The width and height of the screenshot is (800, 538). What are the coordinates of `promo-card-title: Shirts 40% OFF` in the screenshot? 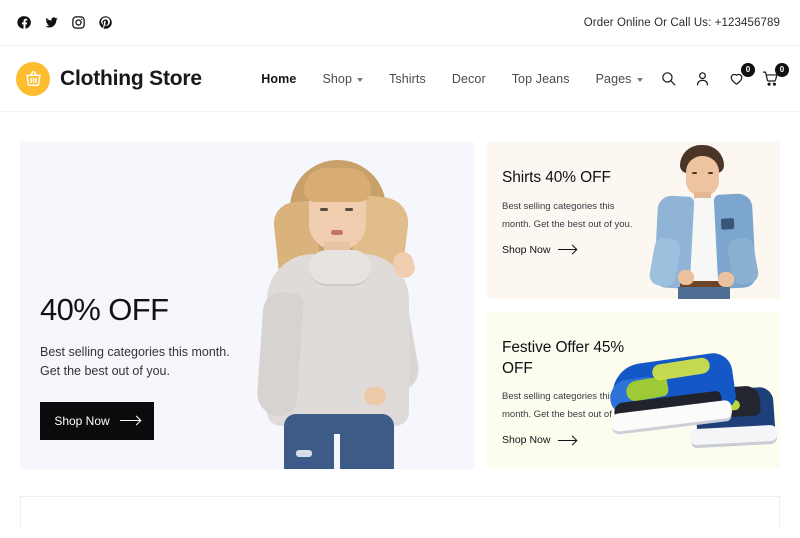 It's located at (556, 177).